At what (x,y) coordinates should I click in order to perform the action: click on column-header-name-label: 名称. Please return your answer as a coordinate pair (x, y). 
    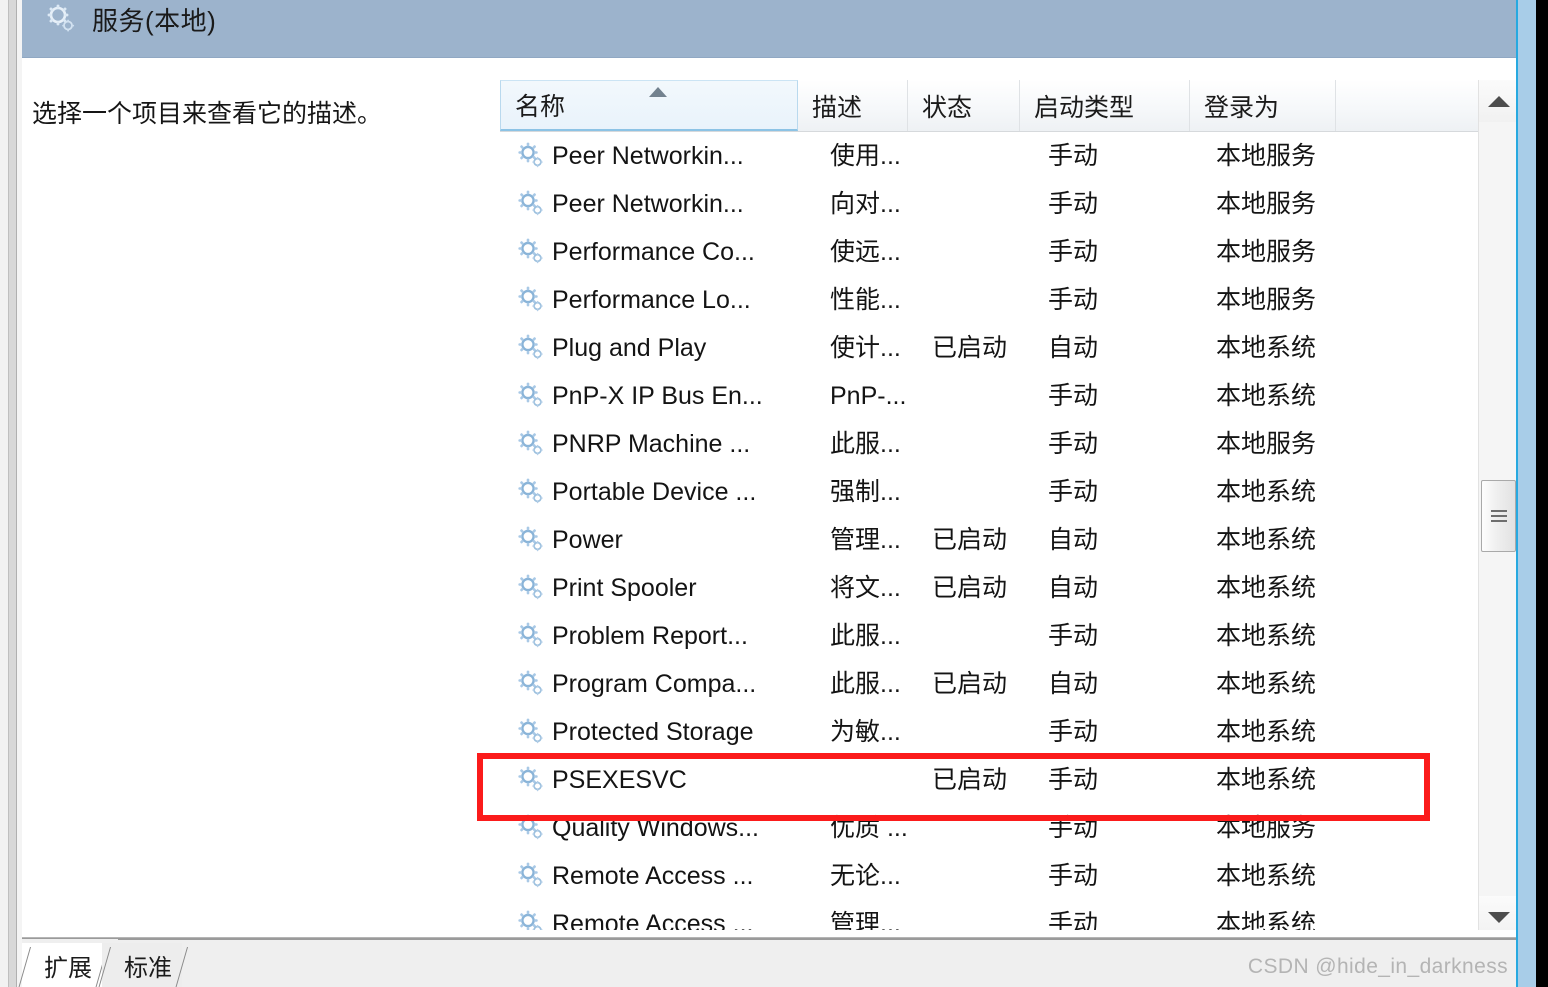
    Looking at the image, I should click on (540, 107).